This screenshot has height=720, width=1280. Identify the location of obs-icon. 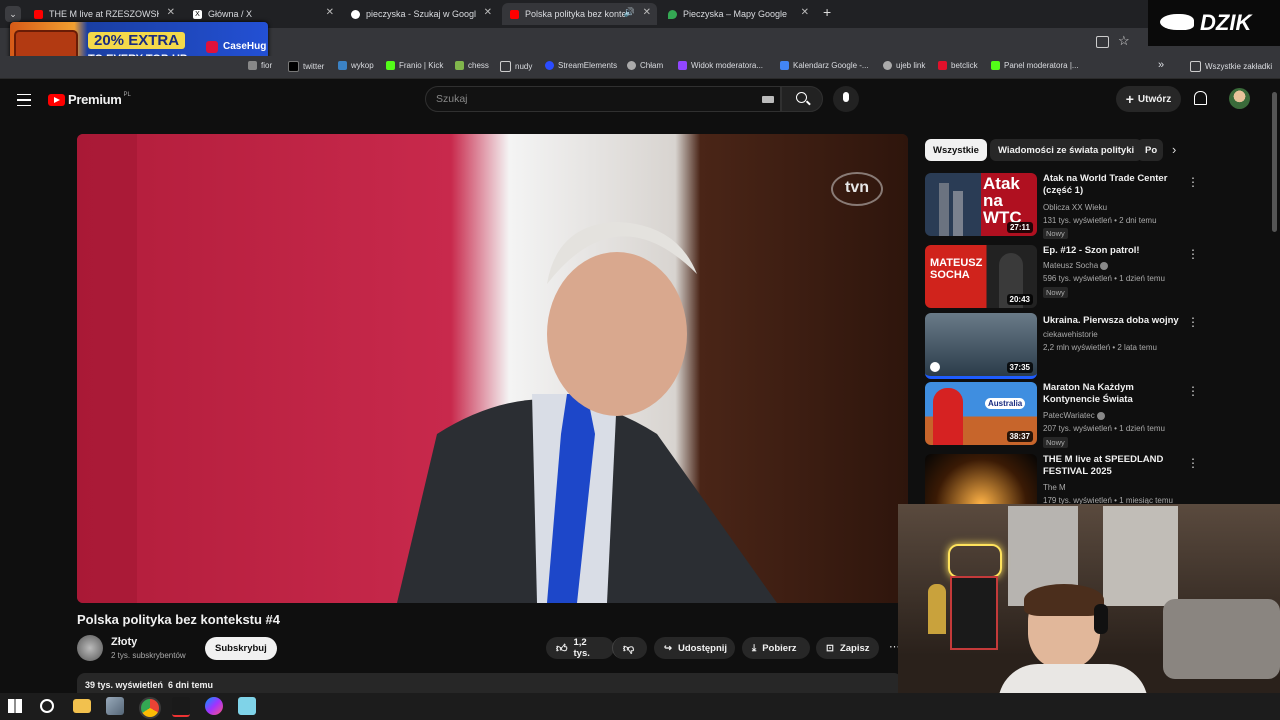
(181, 707).